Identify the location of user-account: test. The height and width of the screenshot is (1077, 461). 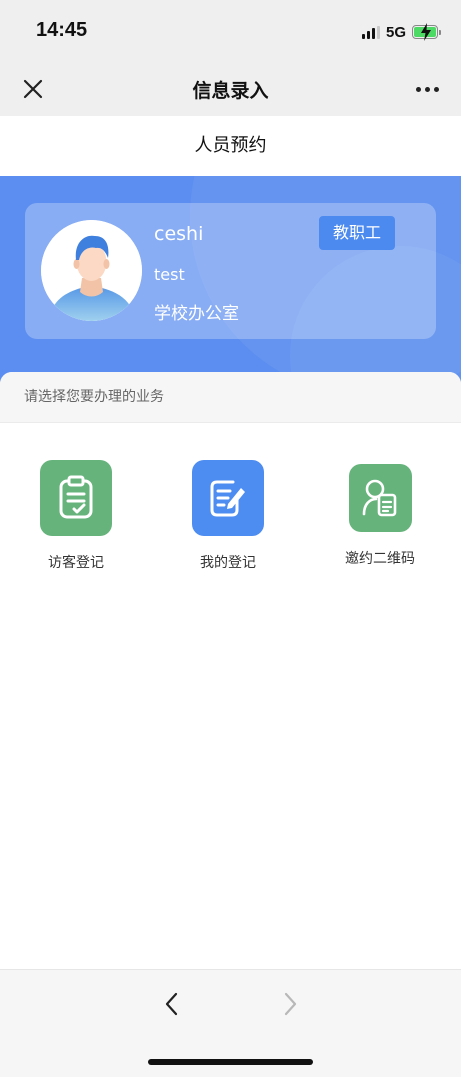
(169, 274).